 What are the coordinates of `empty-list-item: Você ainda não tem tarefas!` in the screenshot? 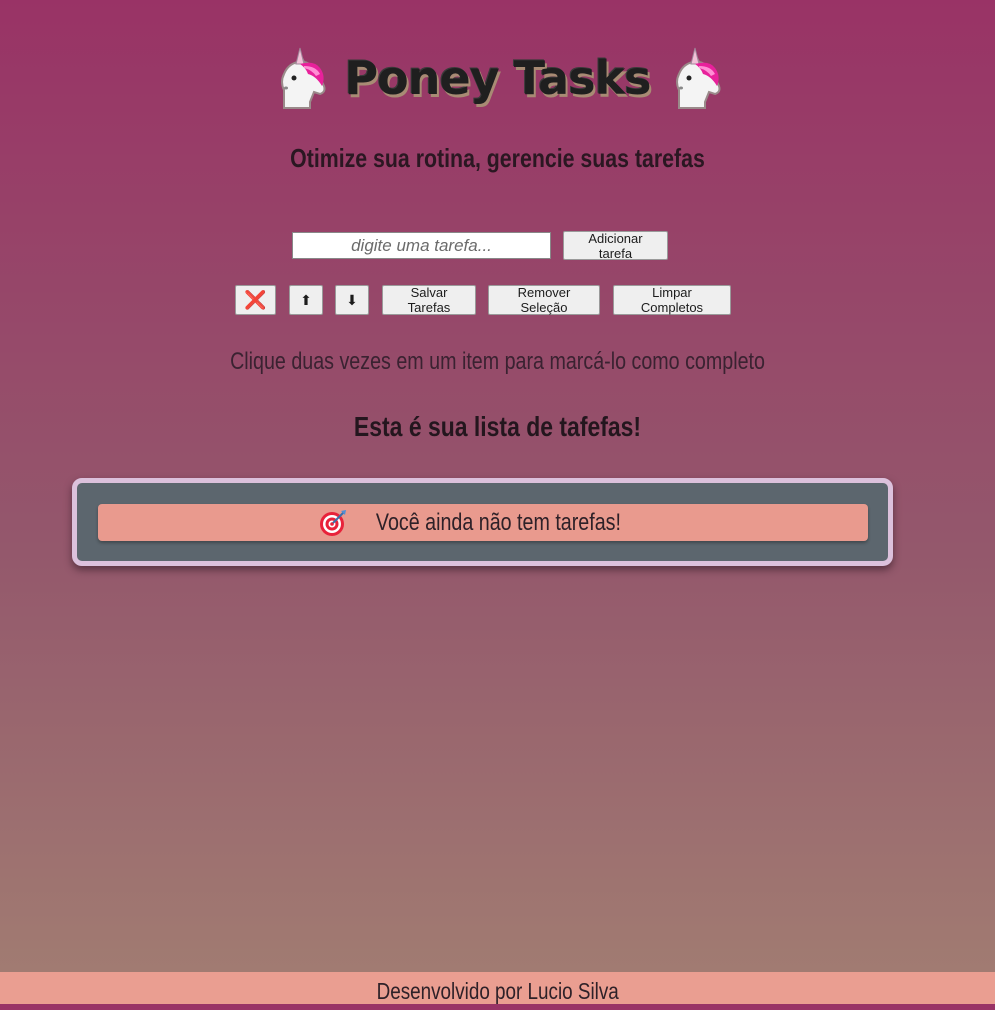 It's located at (483, 522).